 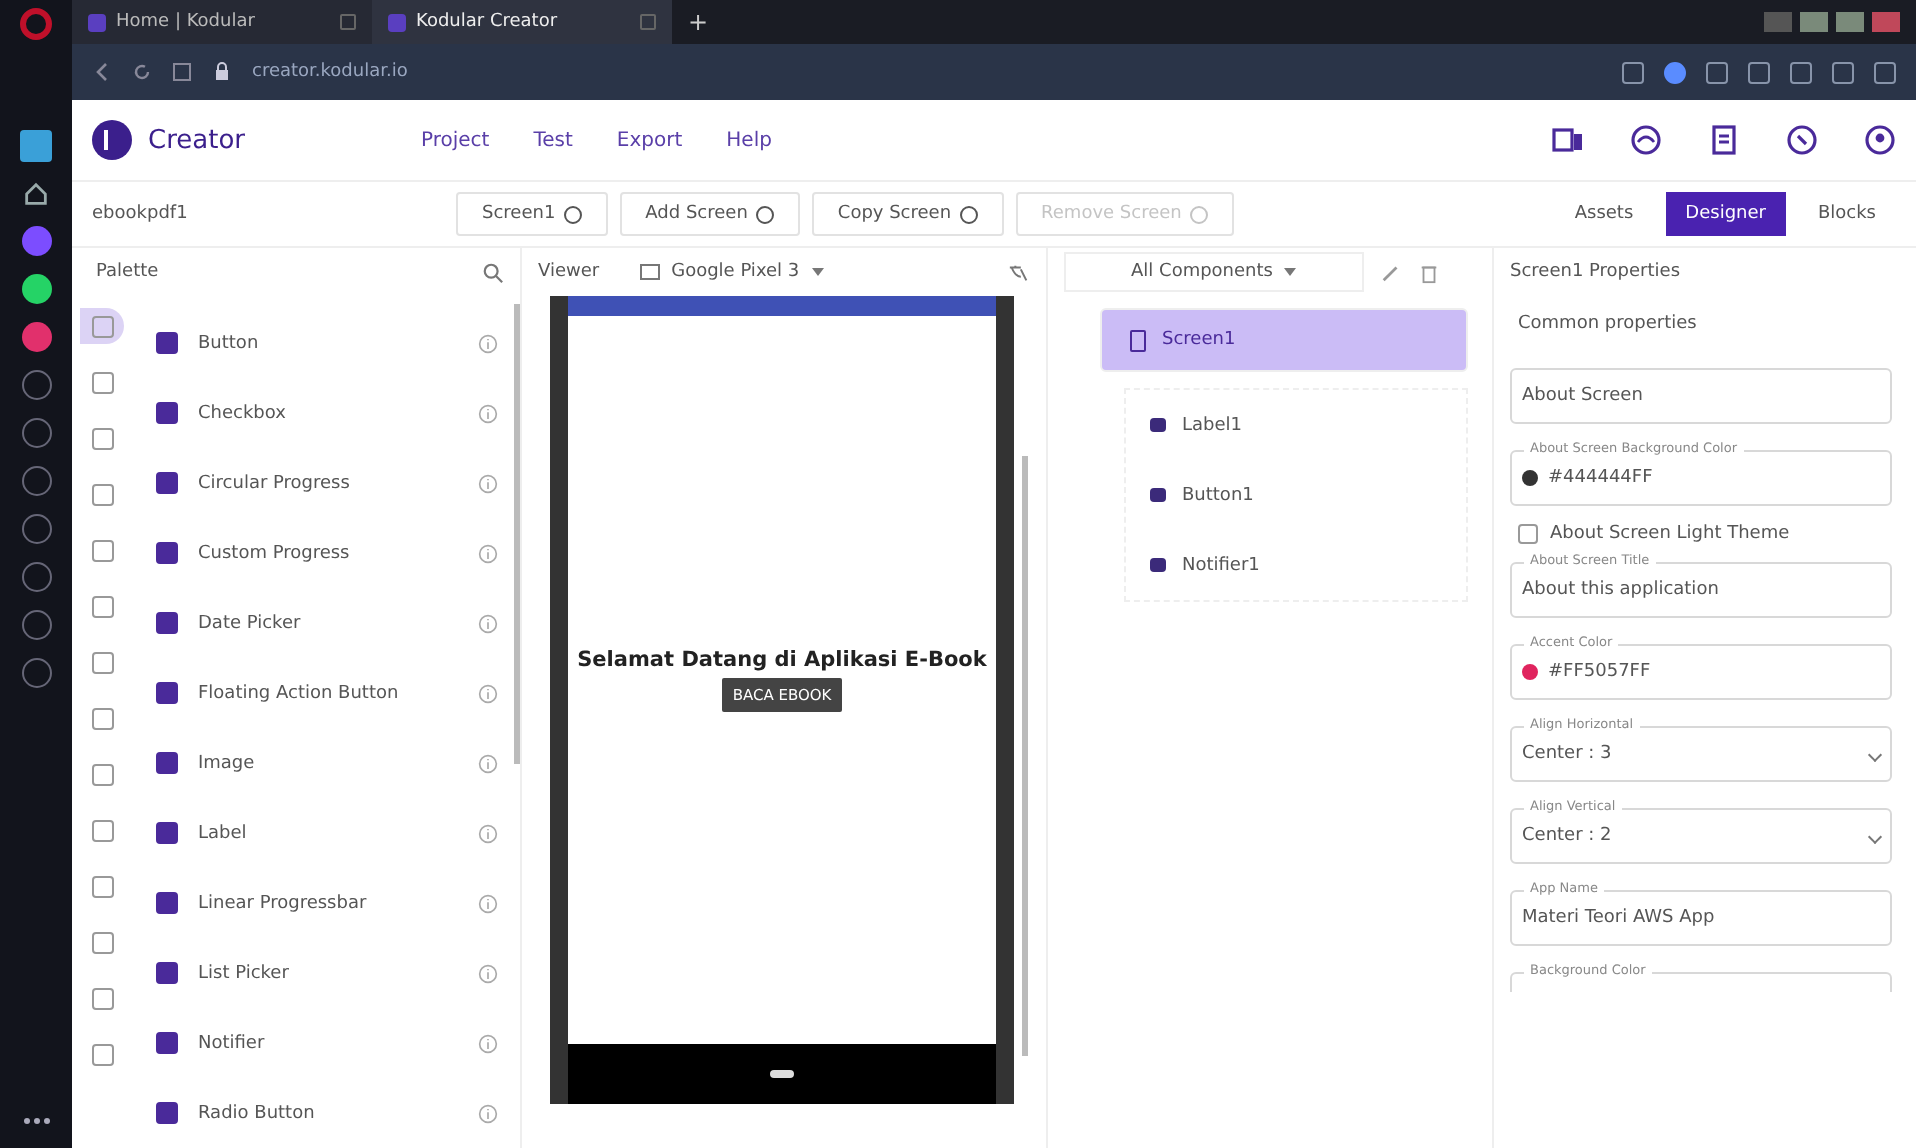 What do you see at coordinates (1724, 140) in the screenshot?
I see `document-icon` at bounding box center [1724, 140].